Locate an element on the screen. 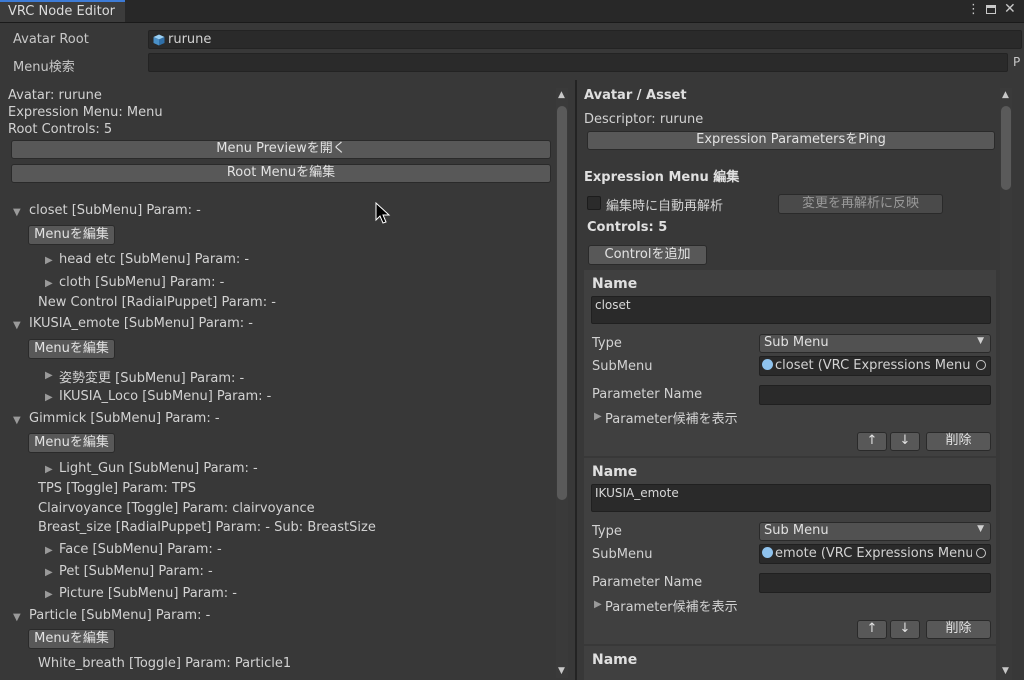  submenu-object-field: closet (VRC Expressions Menu is located at coordinates (875, 366).